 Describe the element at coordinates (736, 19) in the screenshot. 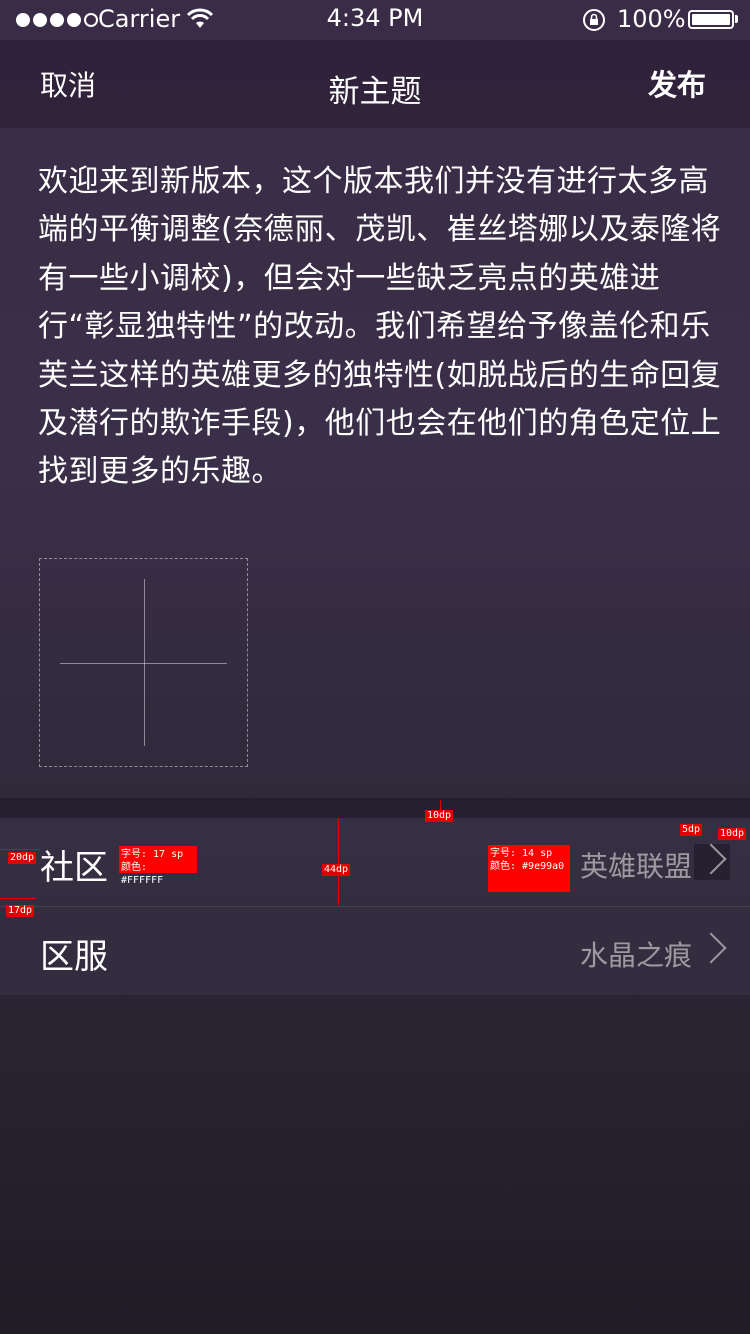

I see `battery-tip` at that location.